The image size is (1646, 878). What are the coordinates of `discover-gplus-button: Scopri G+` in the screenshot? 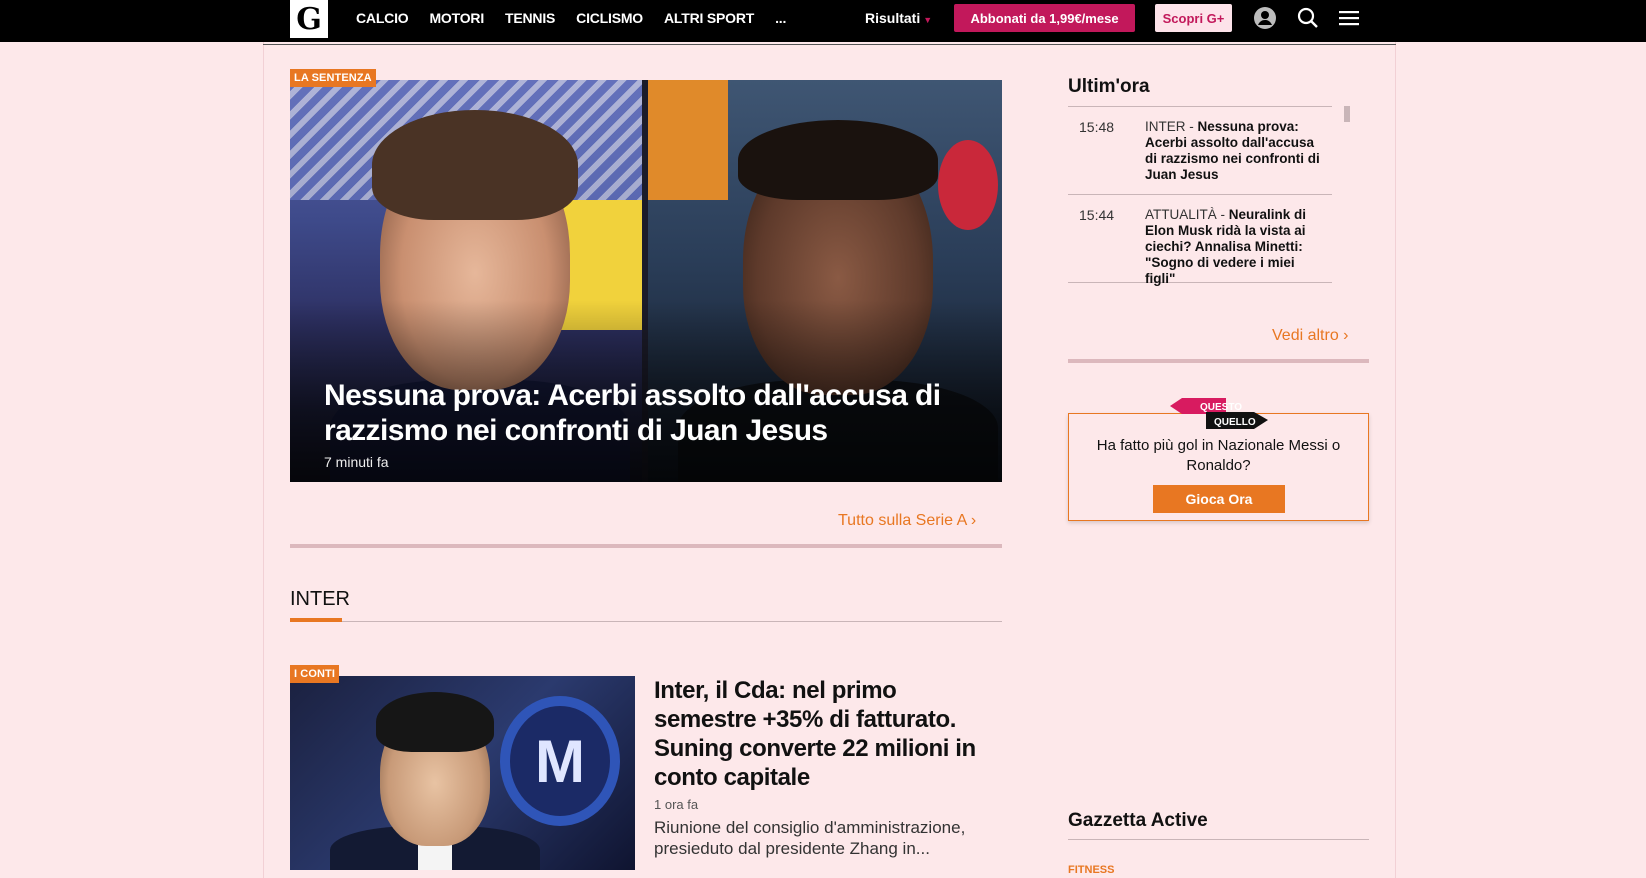 It's located at (1193, 18).